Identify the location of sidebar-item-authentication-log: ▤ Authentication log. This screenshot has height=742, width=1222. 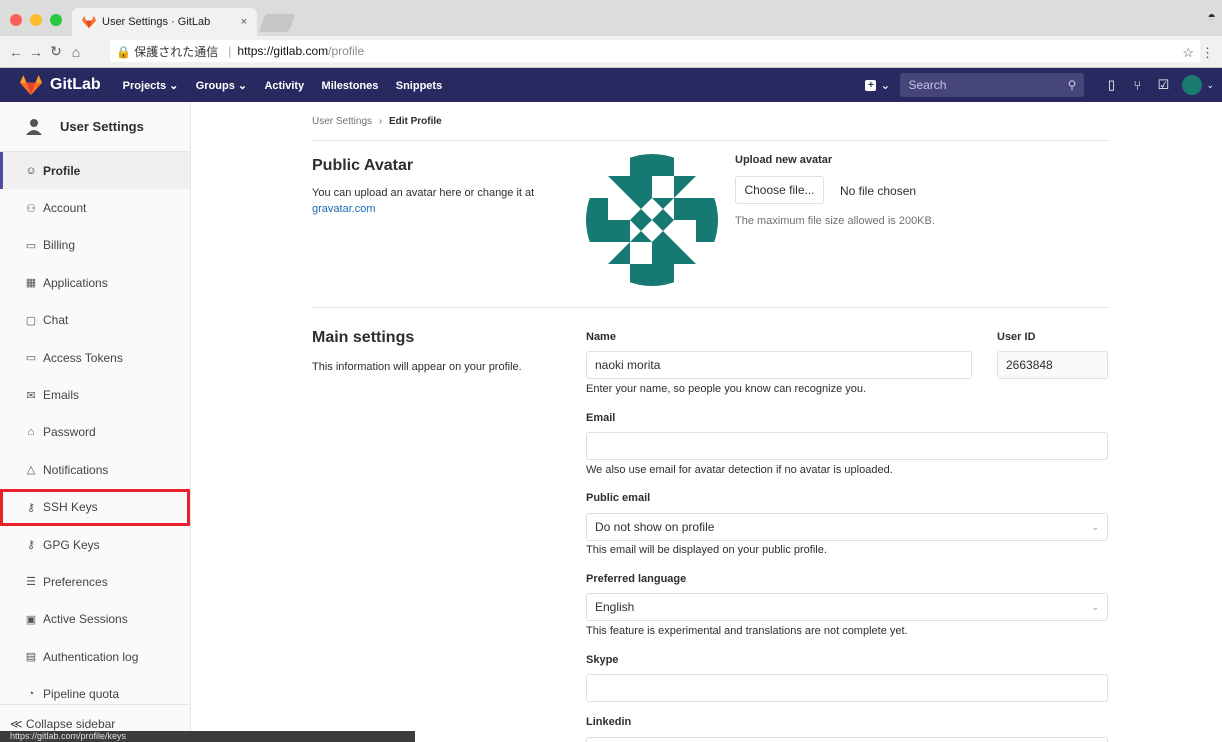
(95, 656).